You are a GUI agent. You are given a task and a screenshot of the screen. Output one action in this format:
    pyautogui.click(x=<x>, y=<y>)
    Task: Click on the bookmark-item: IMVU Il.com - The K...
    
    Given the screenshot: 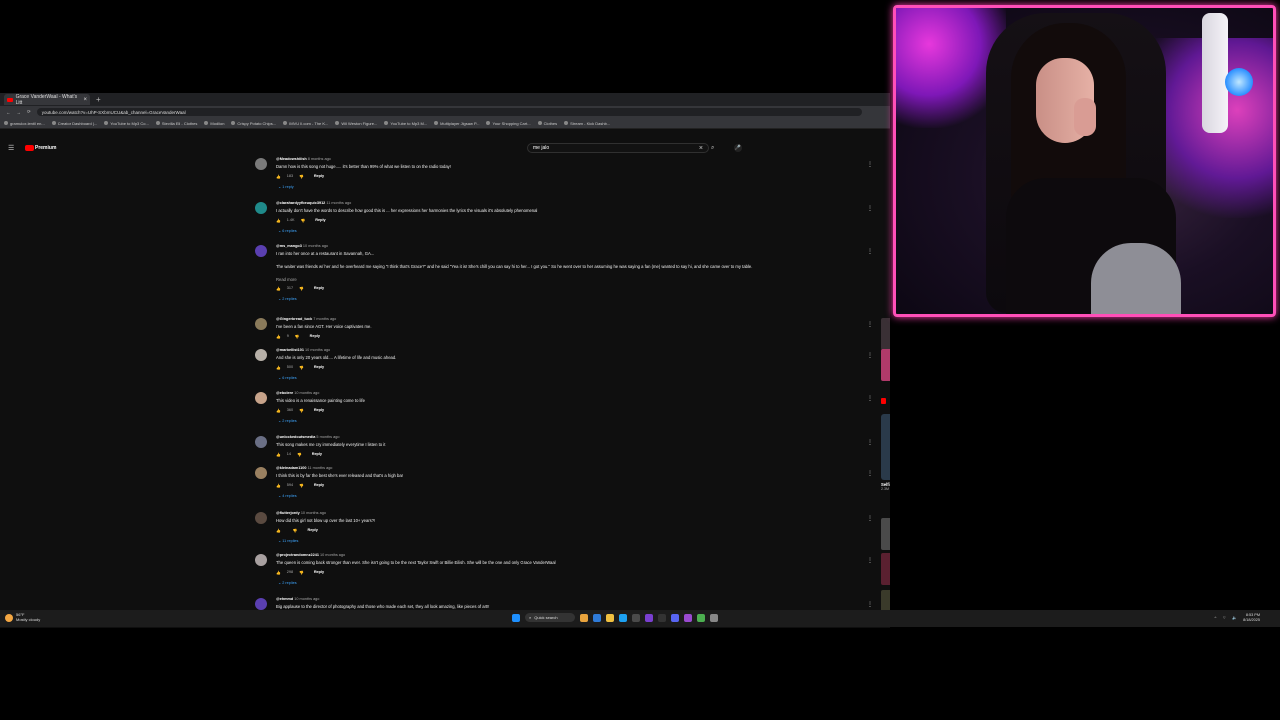 What is the action you would take?
    pyautogui.click(x=305, y=123)
    